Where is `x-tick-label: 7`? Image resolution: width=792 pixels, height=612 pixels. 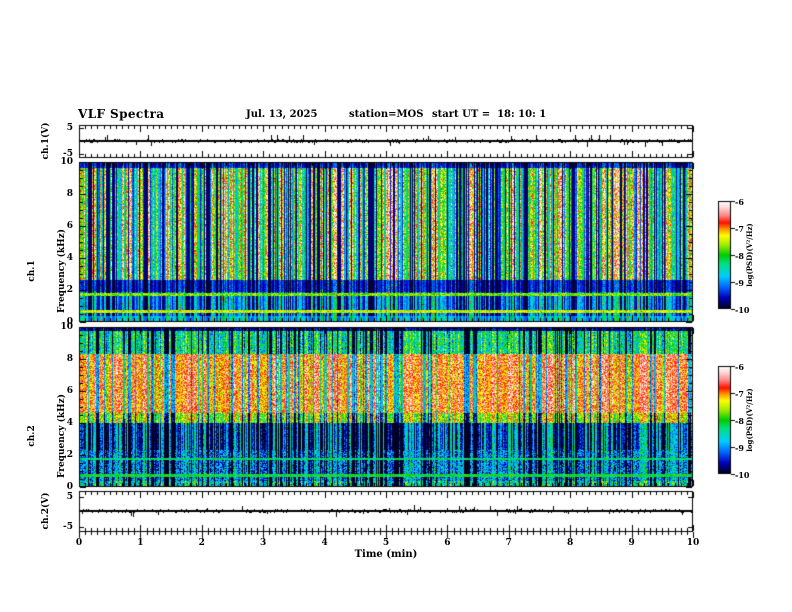
x-tick-label: 7 is located at coordinates (508, 543).